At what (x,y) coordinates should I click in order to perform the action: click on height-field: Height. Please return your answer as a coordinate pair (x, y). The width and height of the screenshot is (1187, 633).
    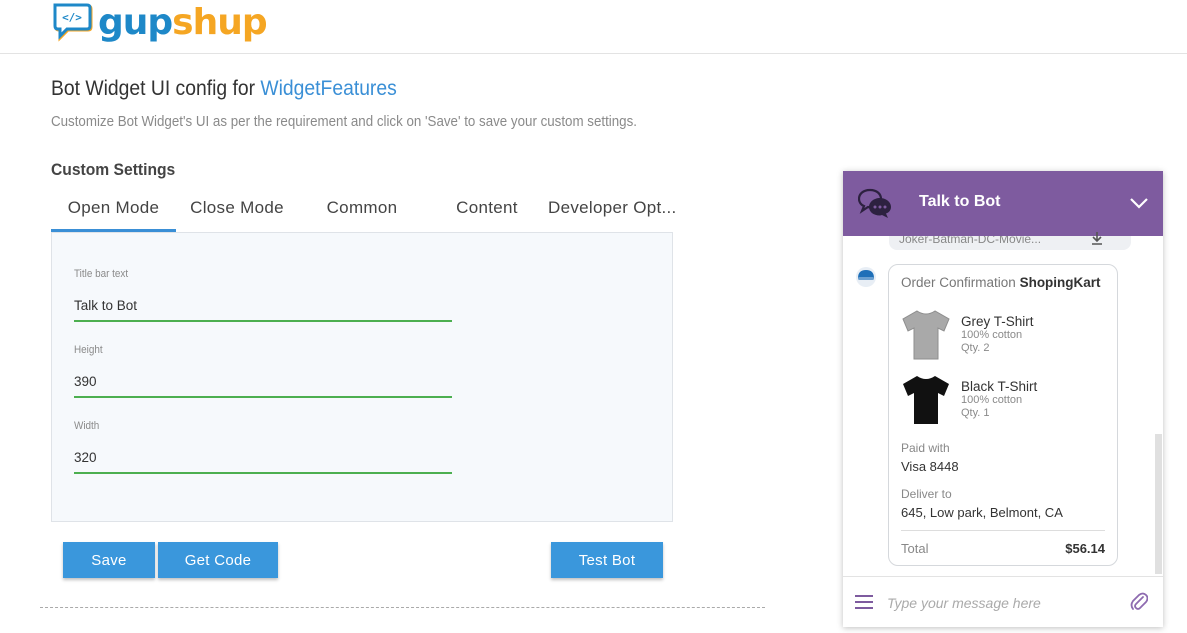
    Looking at the image, I should click on (263, 371).